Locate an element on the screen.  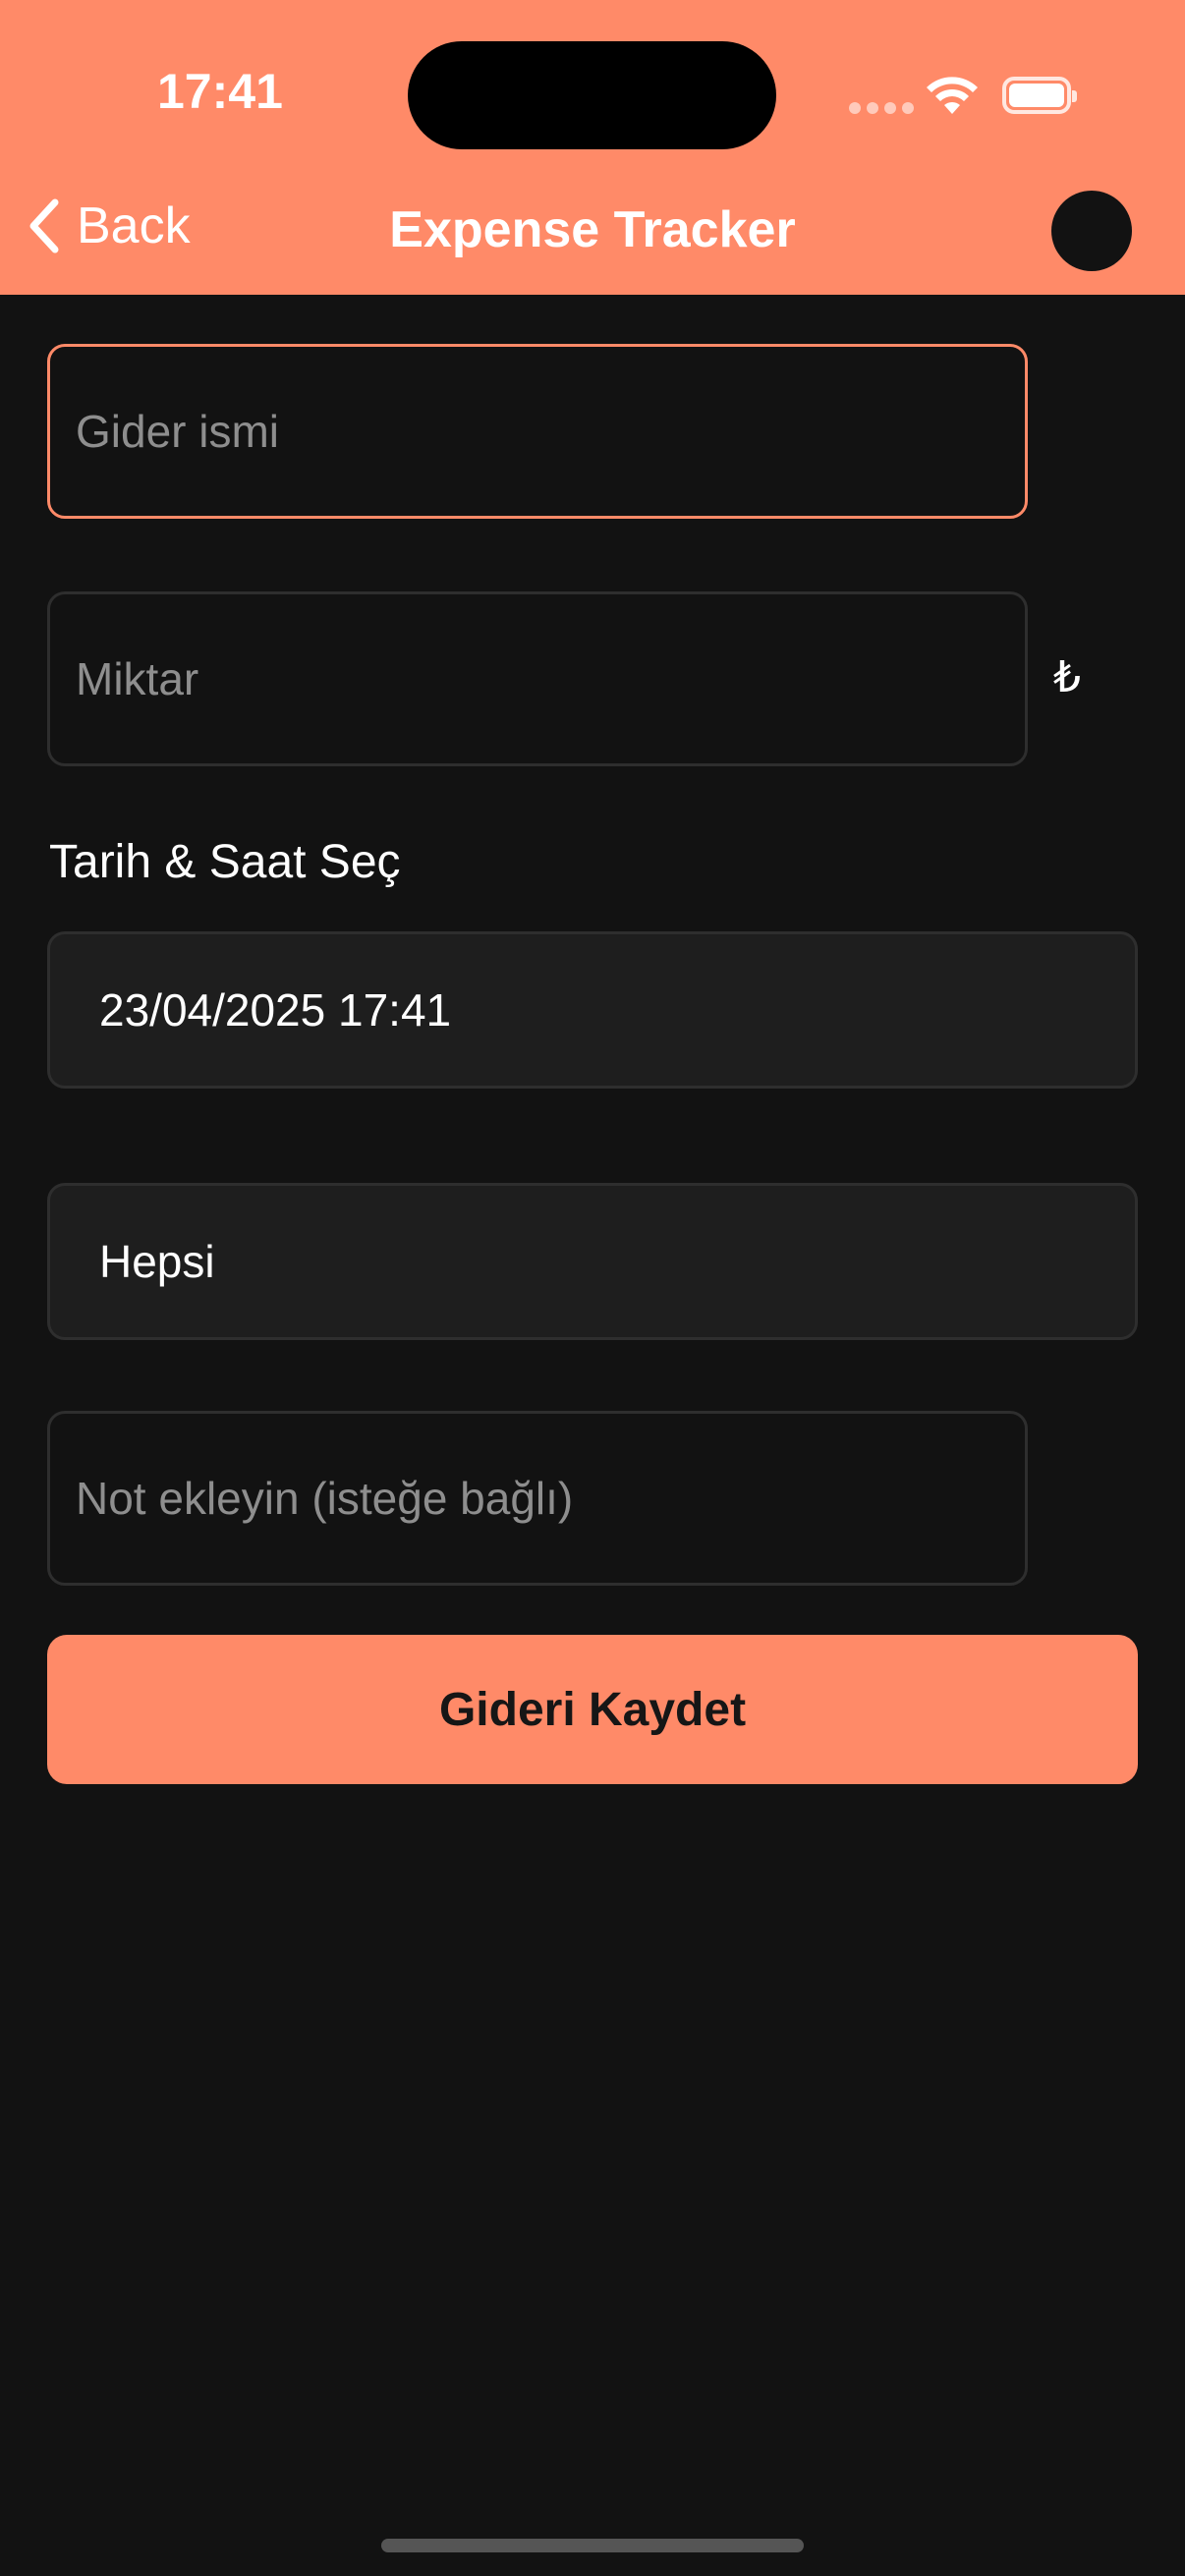
note-input: Not ekleyin (isteğe bağlı) is located at coordinates (538, 1498).